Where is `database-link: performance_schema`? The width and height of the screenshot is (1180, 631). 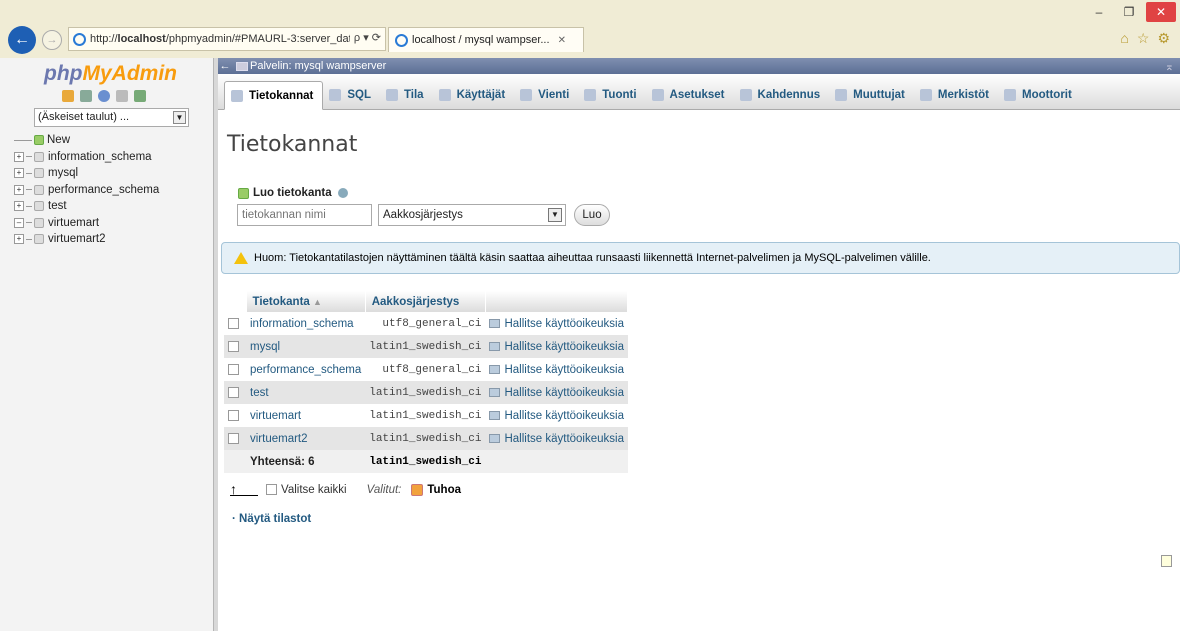 database-link: performance_schema is located at coordinates (306, 369).